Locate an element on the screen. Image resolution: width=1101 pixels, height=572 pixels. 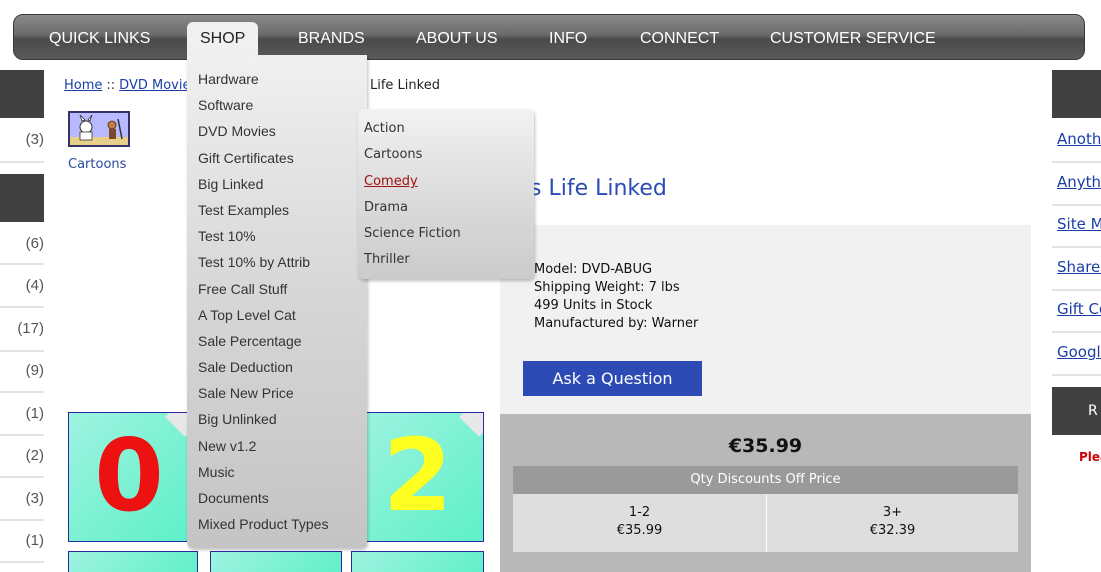
submenu-item-action: Action is located at coordinates (384, 128).